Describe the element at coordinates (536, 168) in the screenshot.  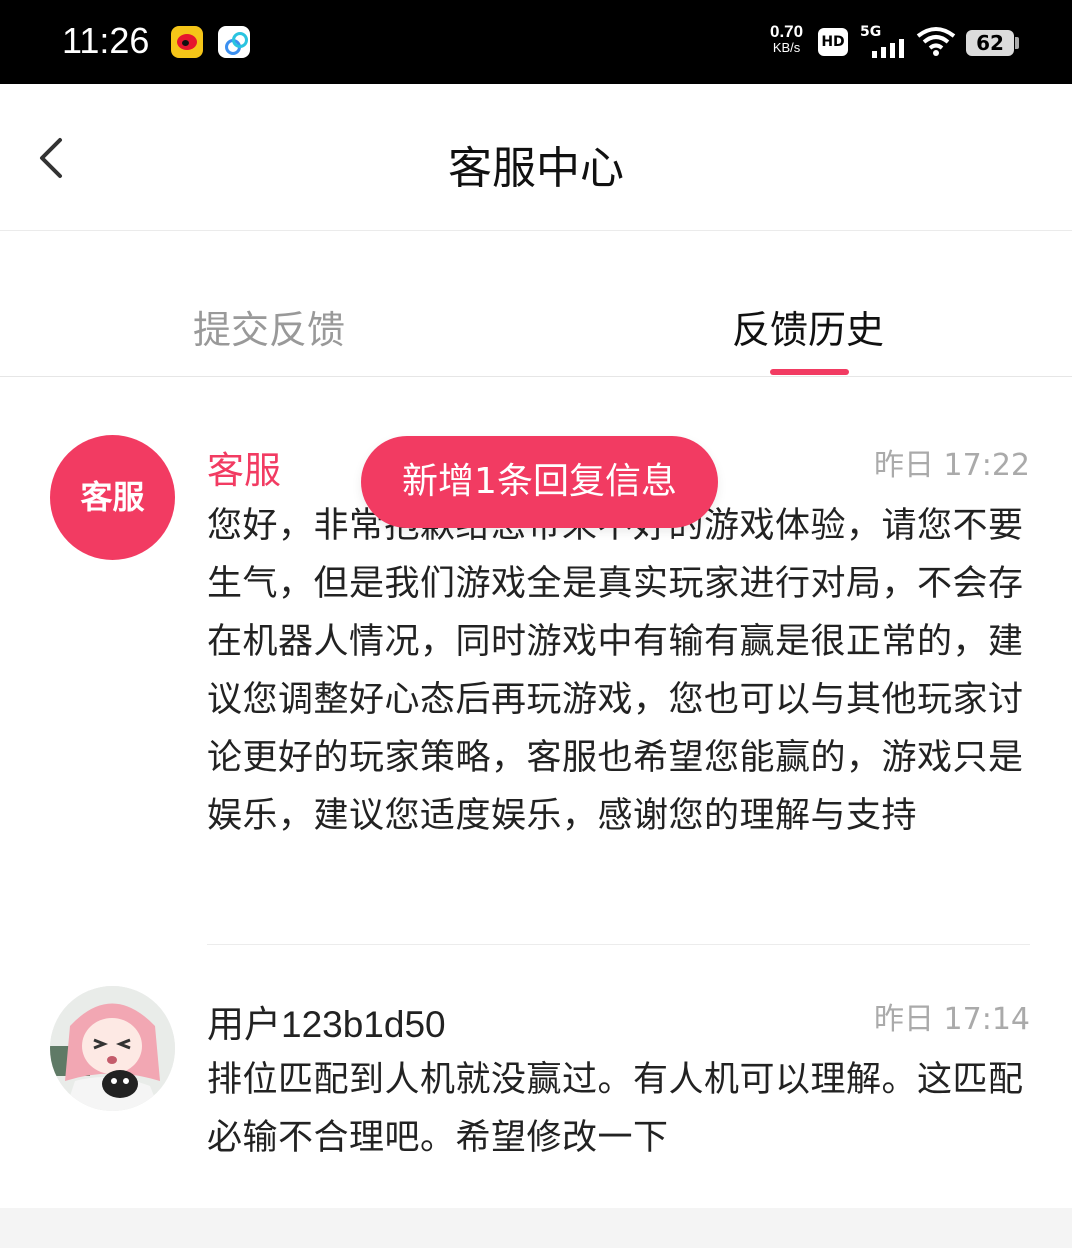
I see `page-title: 客服中心` at that location.